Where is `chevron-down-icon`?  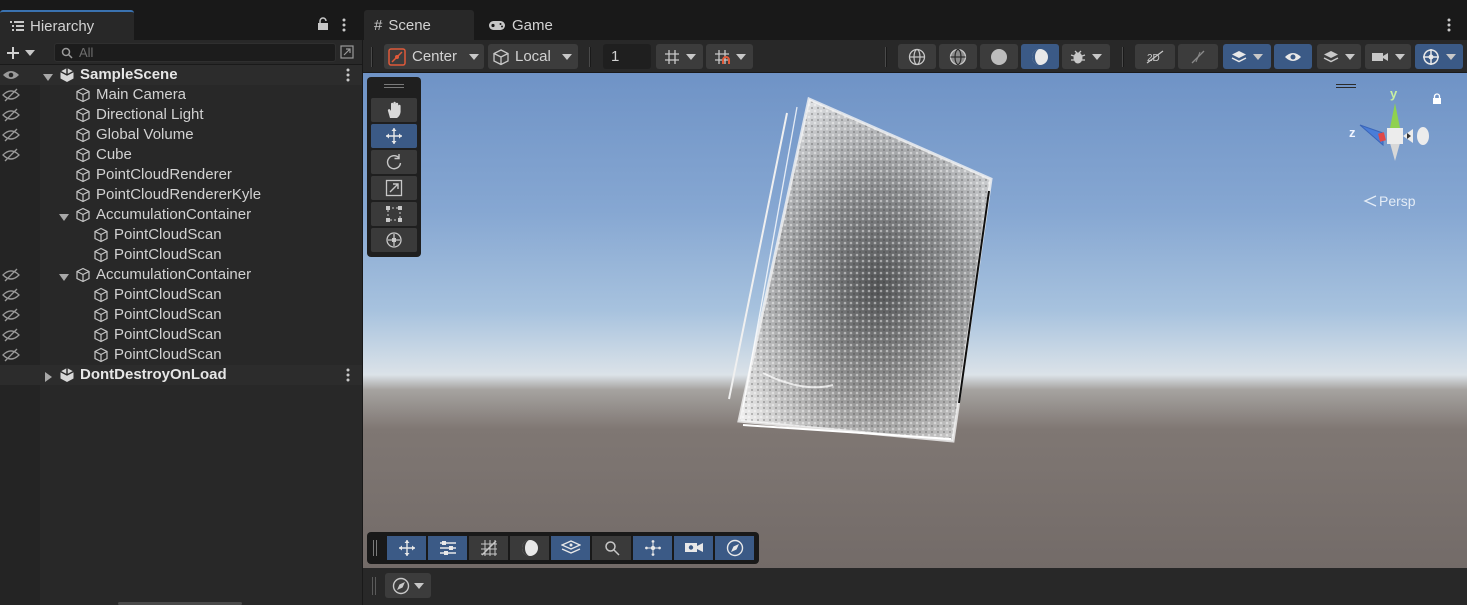
chevron-down-icon is located at coordinates (474, 56).